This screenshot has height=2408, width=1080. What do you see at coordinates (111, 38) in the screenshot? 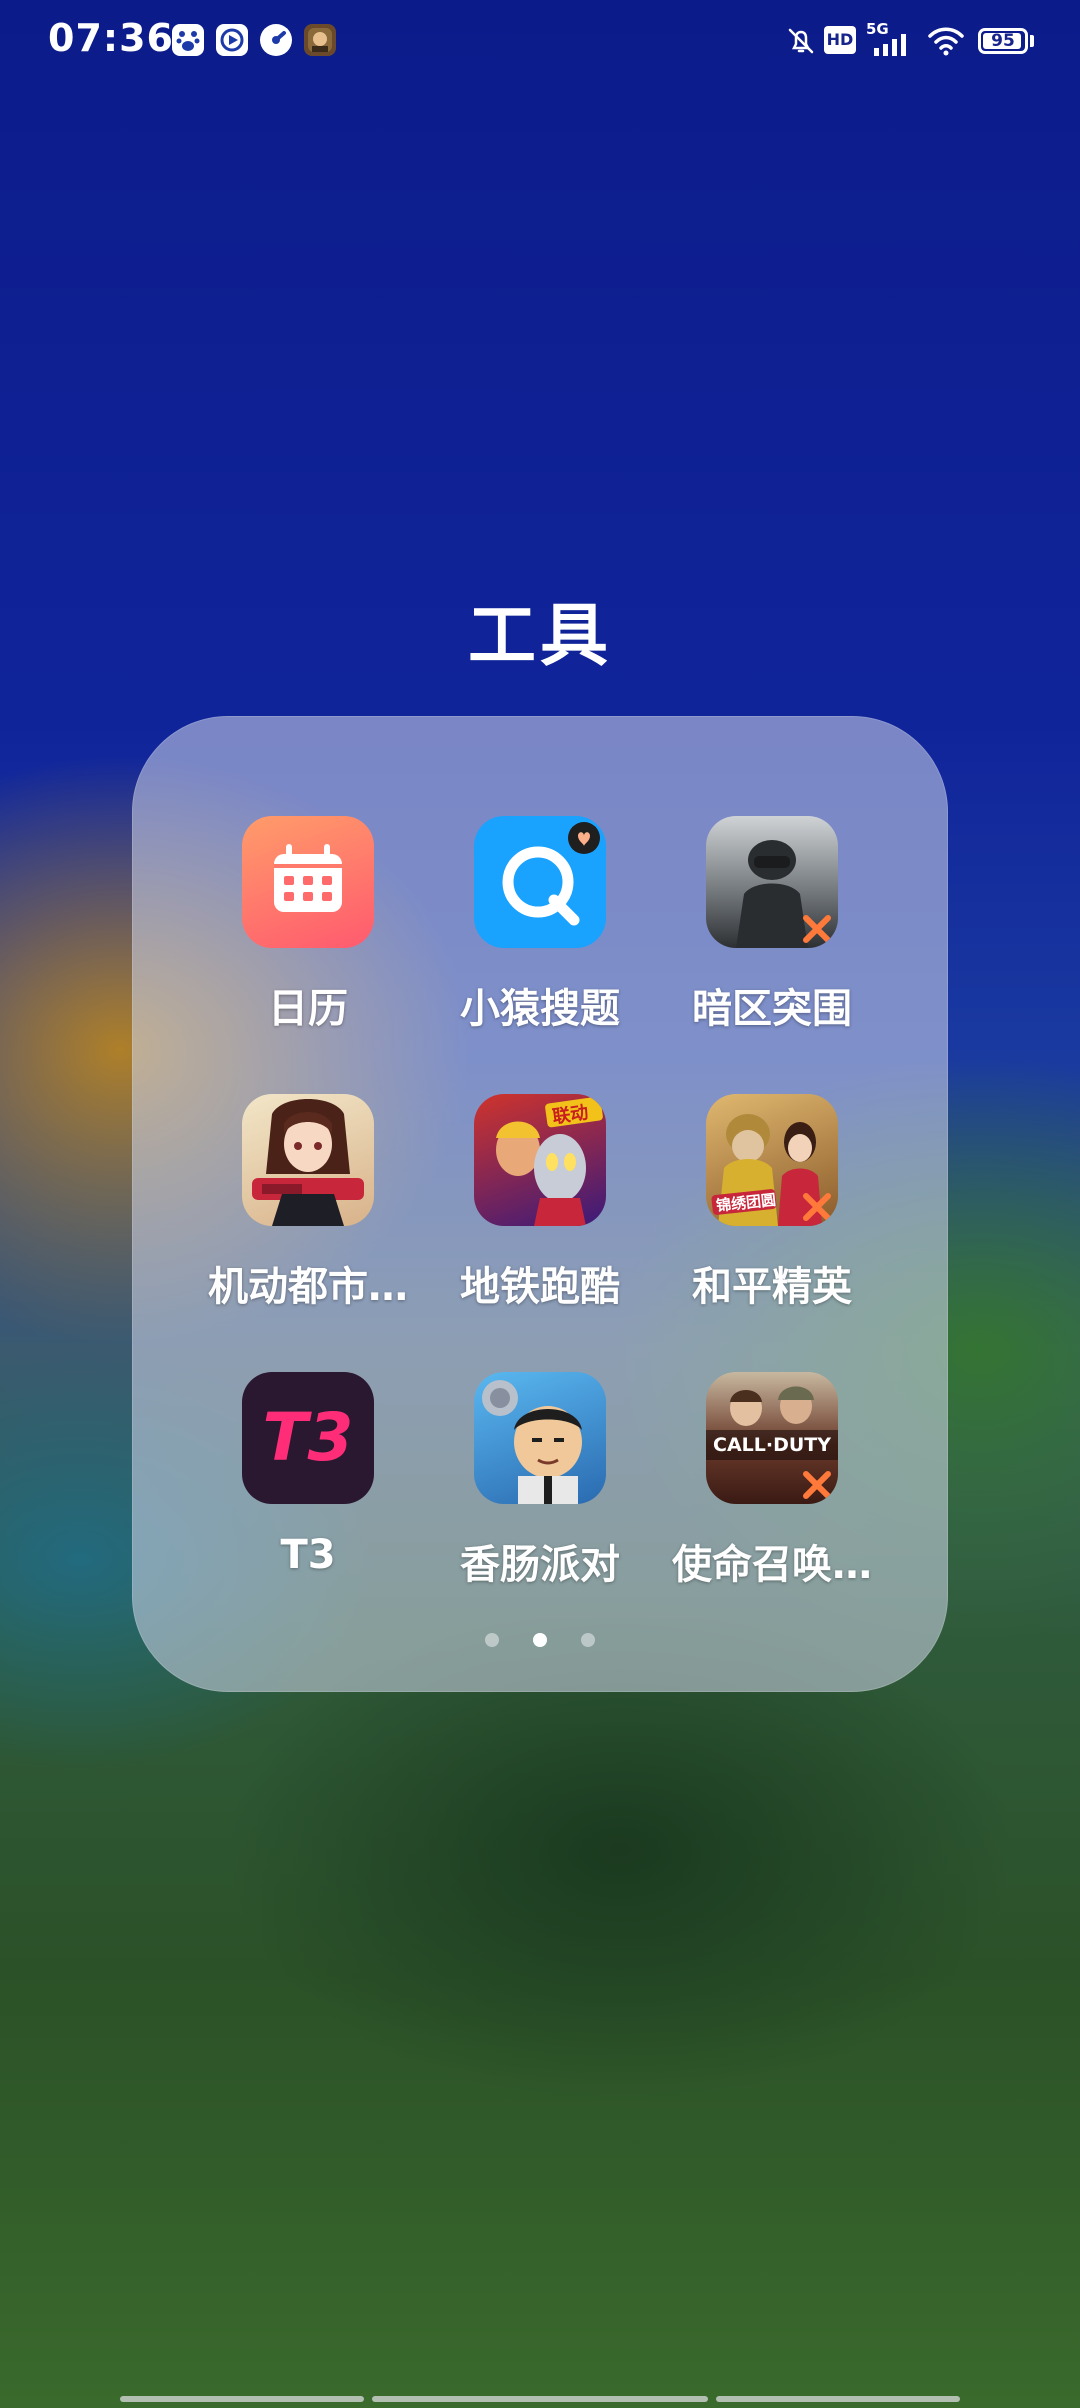
I see `status-time: 07:36` at bounding box center [111, 38].